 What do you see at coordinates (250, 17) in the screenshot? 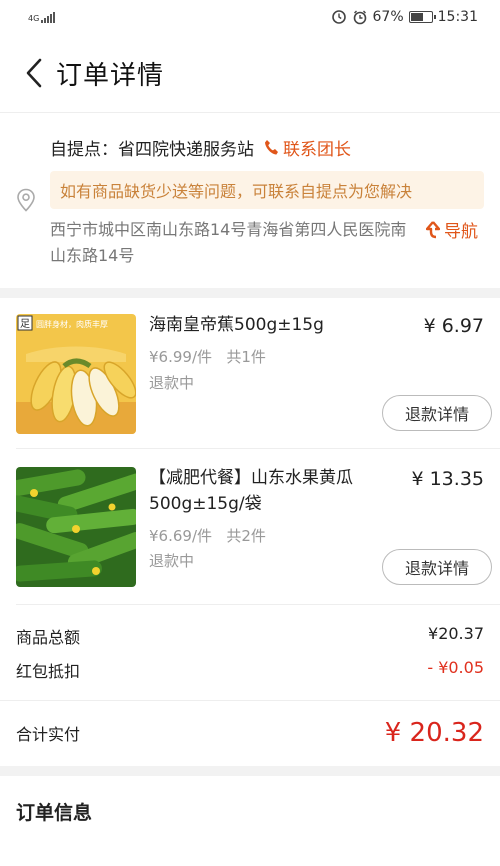
I see `status-bar: 4G 67% 15:31` at bounding box center [250, 17].